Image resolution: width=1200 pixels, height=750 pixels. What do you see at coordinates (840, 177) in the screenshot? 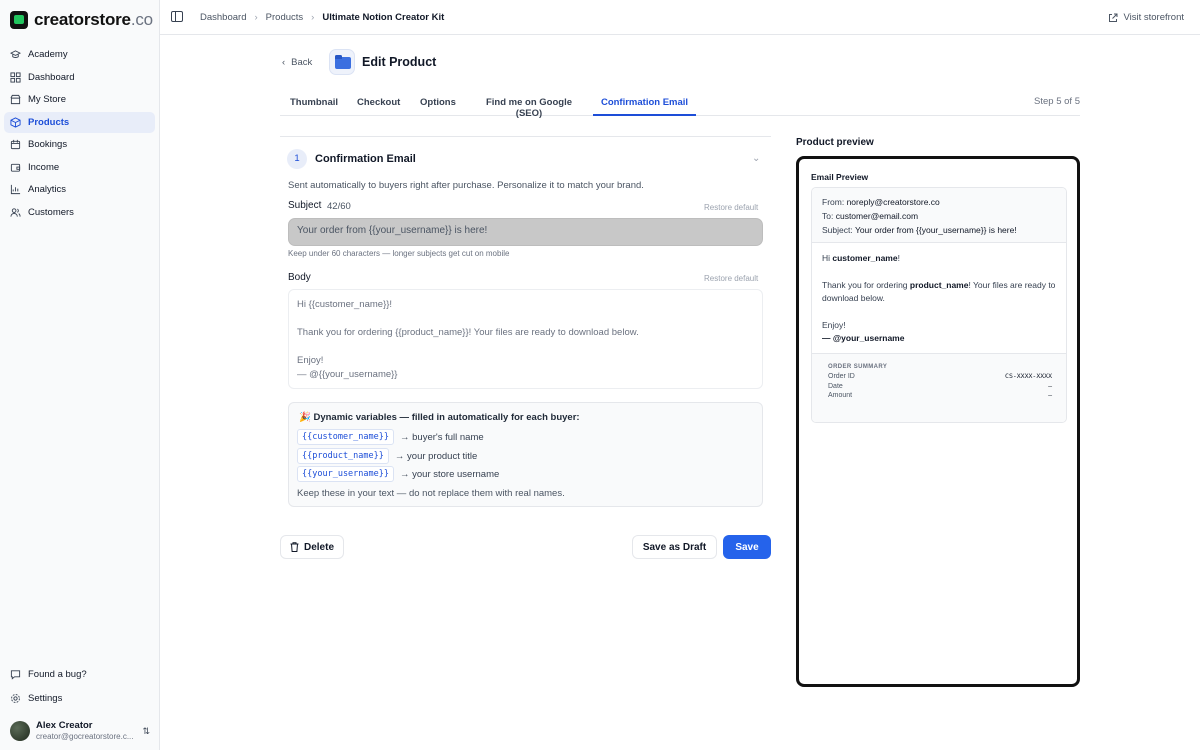
I see `email-preview-title: Email Preview` at bounding box center [840, 177].